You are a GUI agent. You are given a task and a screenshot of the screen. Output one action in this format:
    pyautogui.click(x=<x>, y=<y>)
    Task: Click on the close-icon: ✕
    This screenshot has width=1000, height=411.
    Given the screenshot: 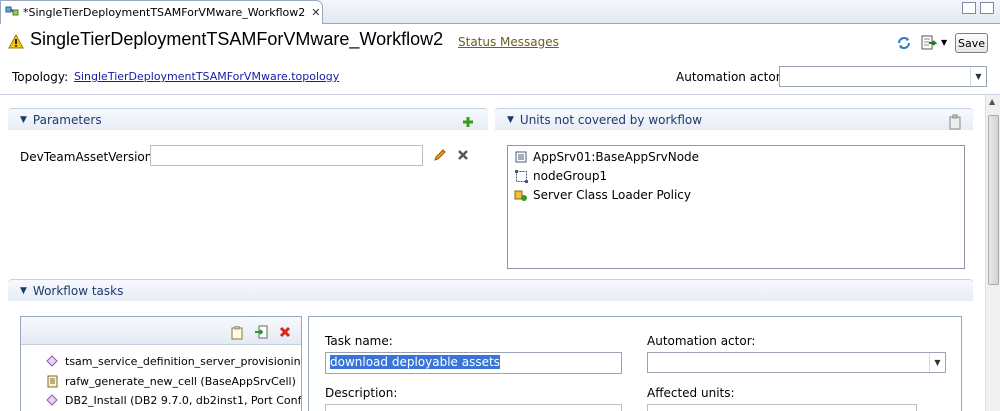 What is the action you would take?
    pyautogui.click(x=315, y=12)
    